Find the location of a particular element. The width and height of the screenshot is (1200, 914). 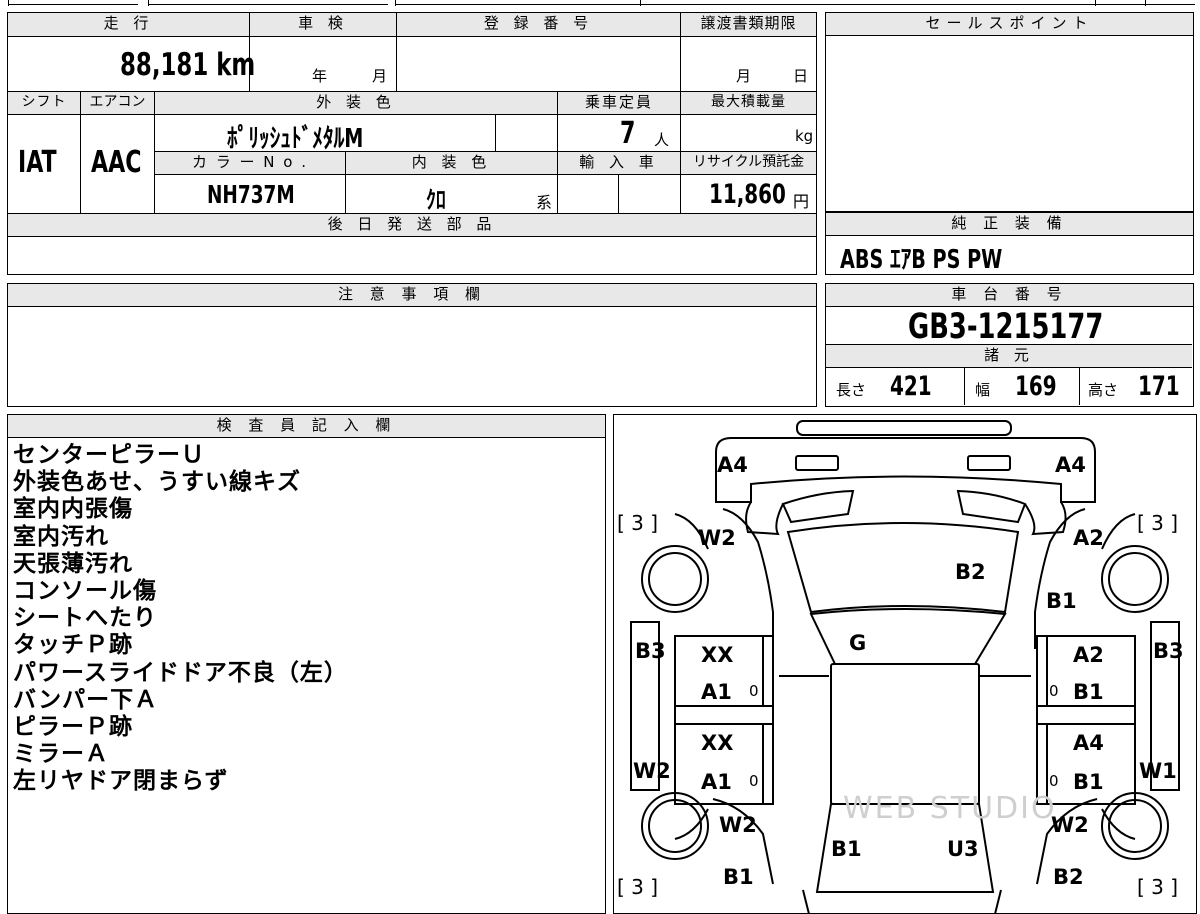

capacity-unit: 人 is located at coordinates (662, 140).